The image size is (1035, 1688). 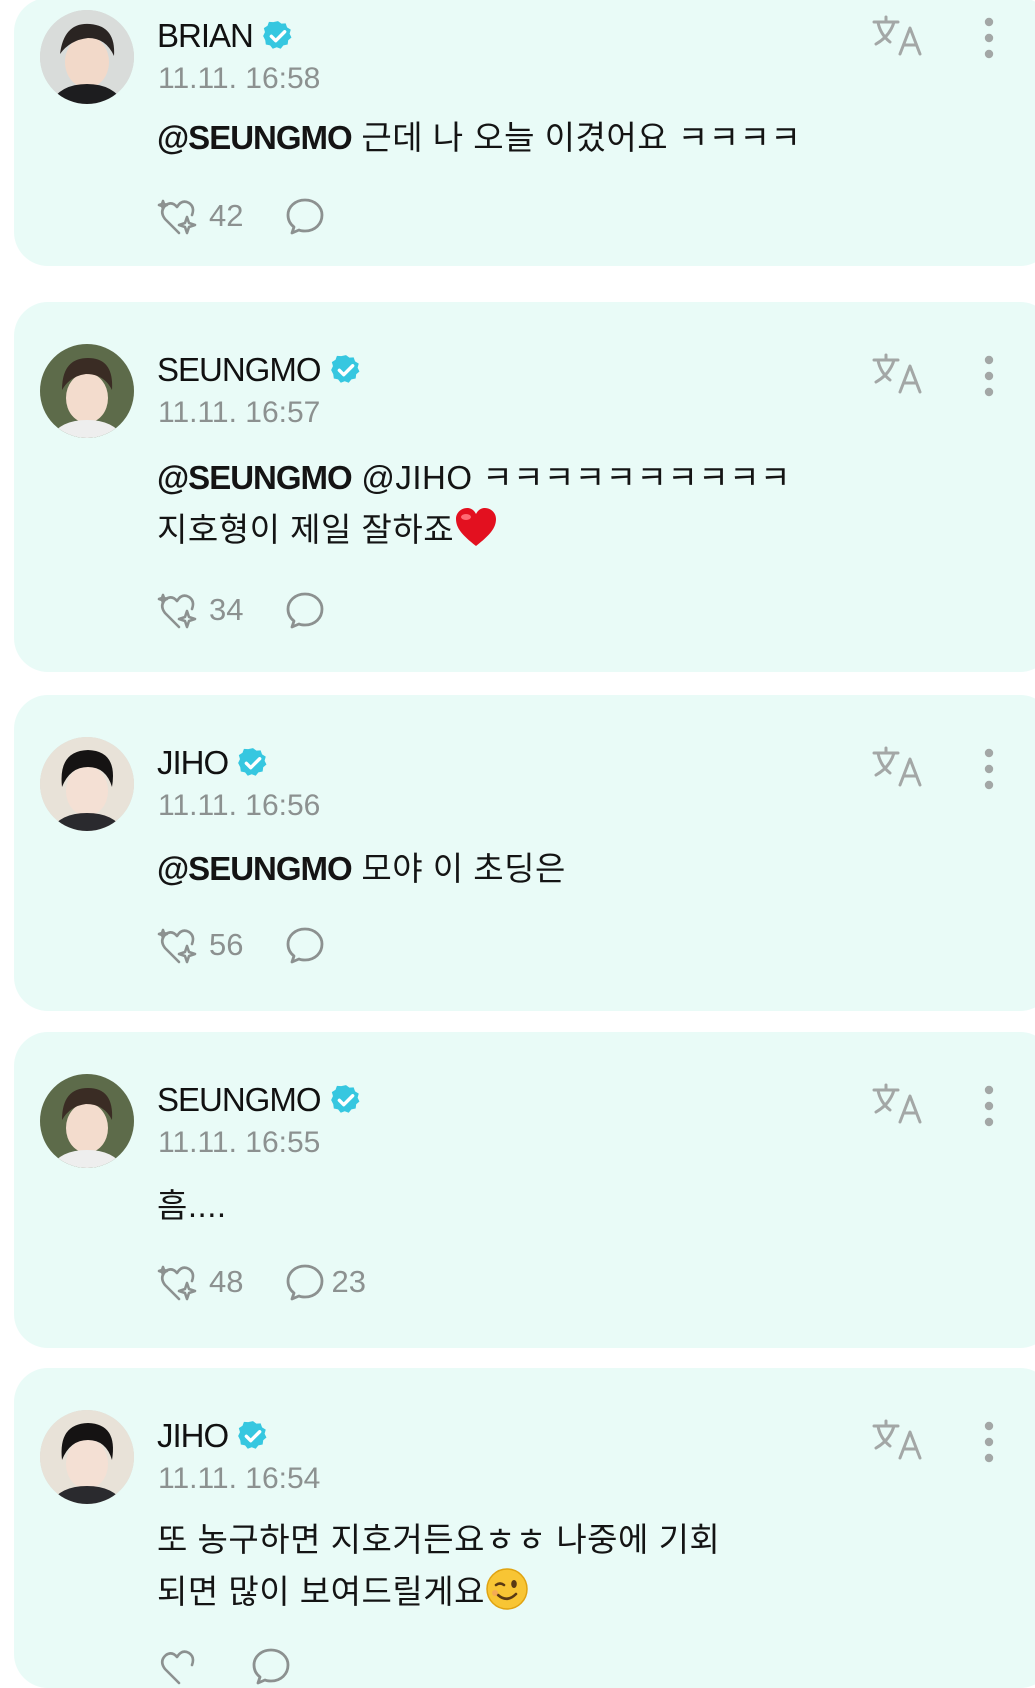 What do you see at coordinates (282, 1282) in the screenshot?
I see `post-actions: 48 23` at bounding box center [282, 1282].